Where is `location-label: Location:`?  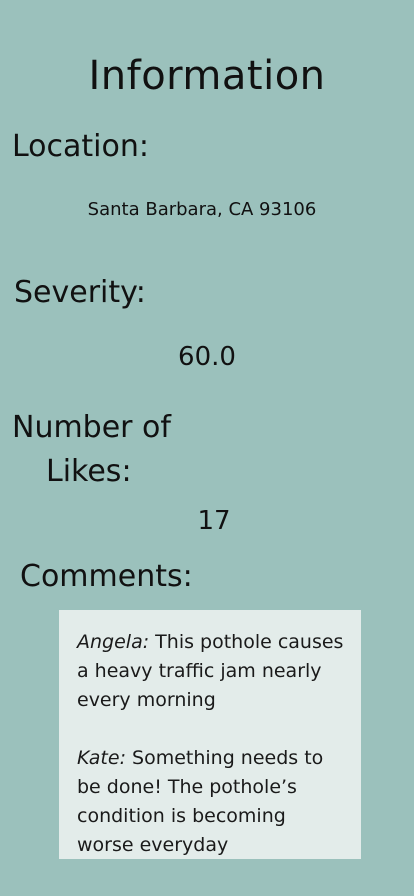
location-label: Location: is located at coordinates (80, 146).